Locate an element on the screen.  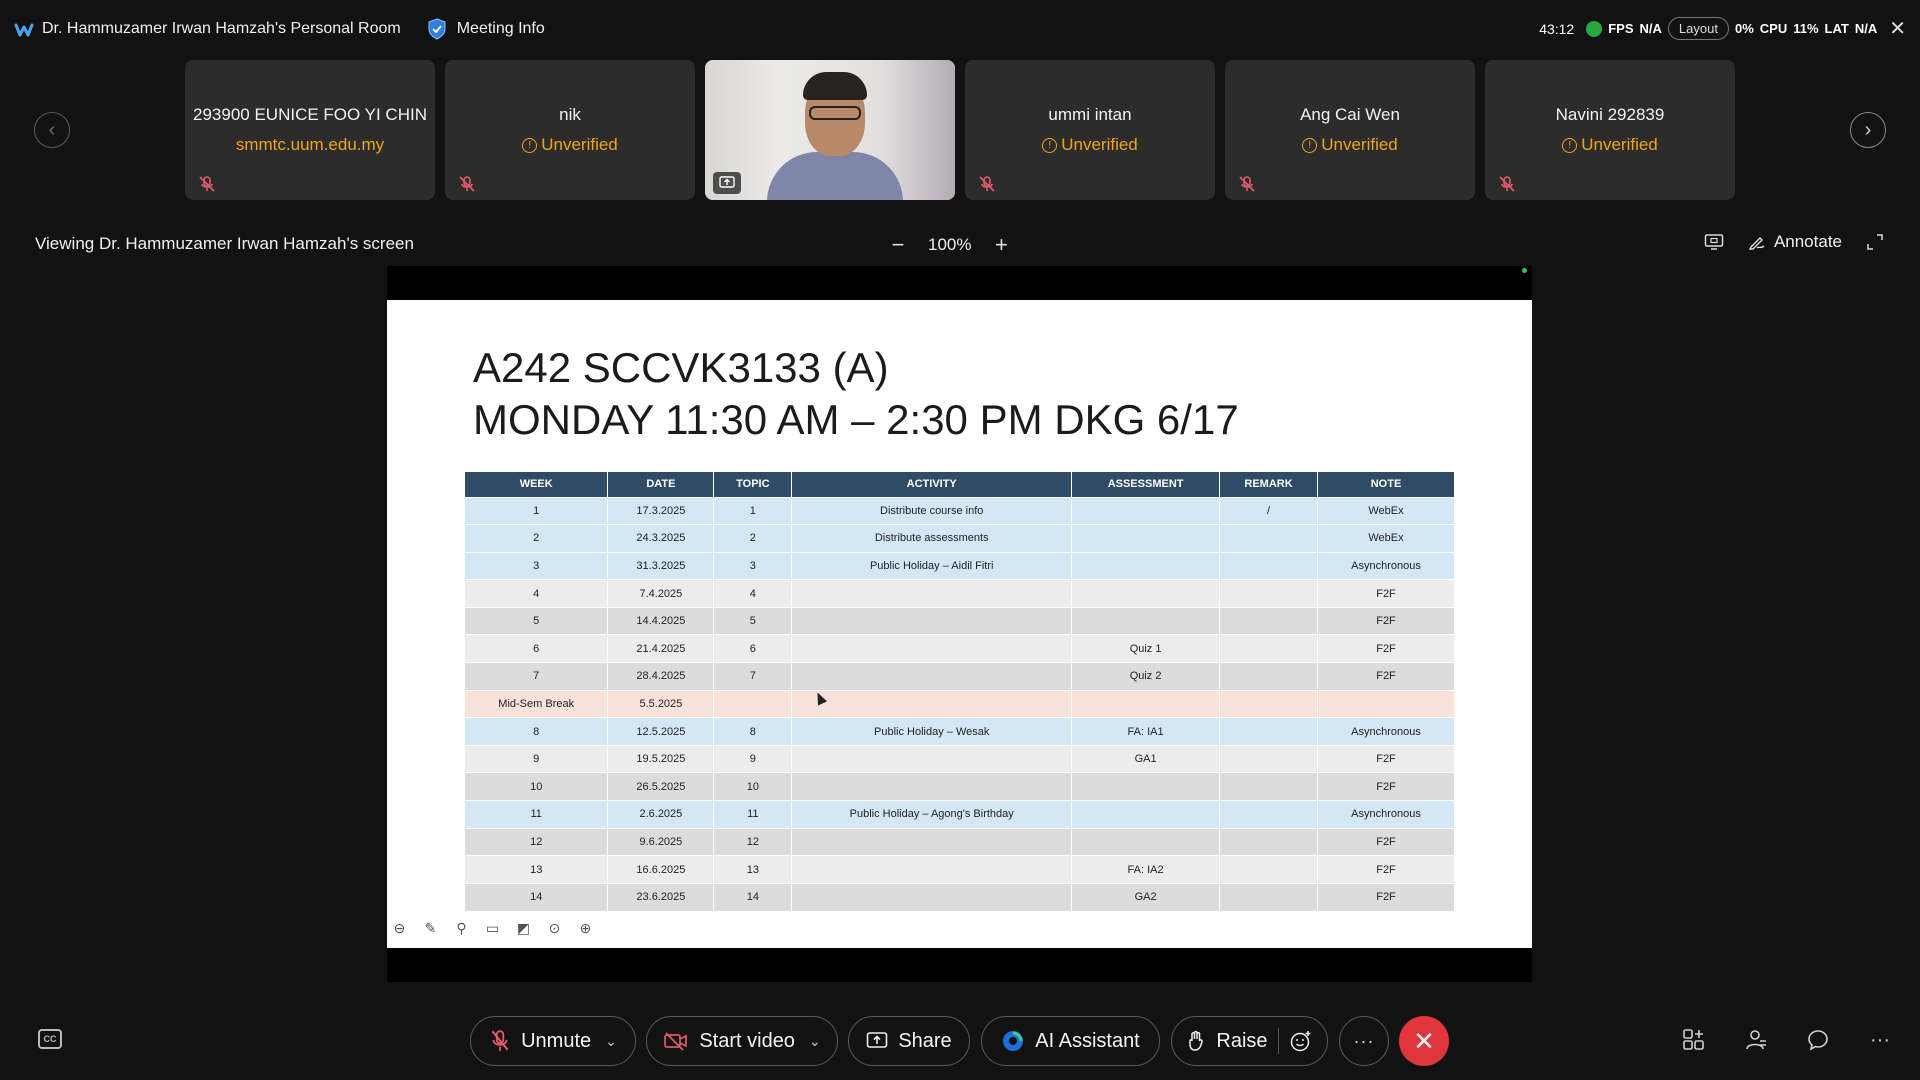
table-cell: 7 is located at coordinates (537, 676).